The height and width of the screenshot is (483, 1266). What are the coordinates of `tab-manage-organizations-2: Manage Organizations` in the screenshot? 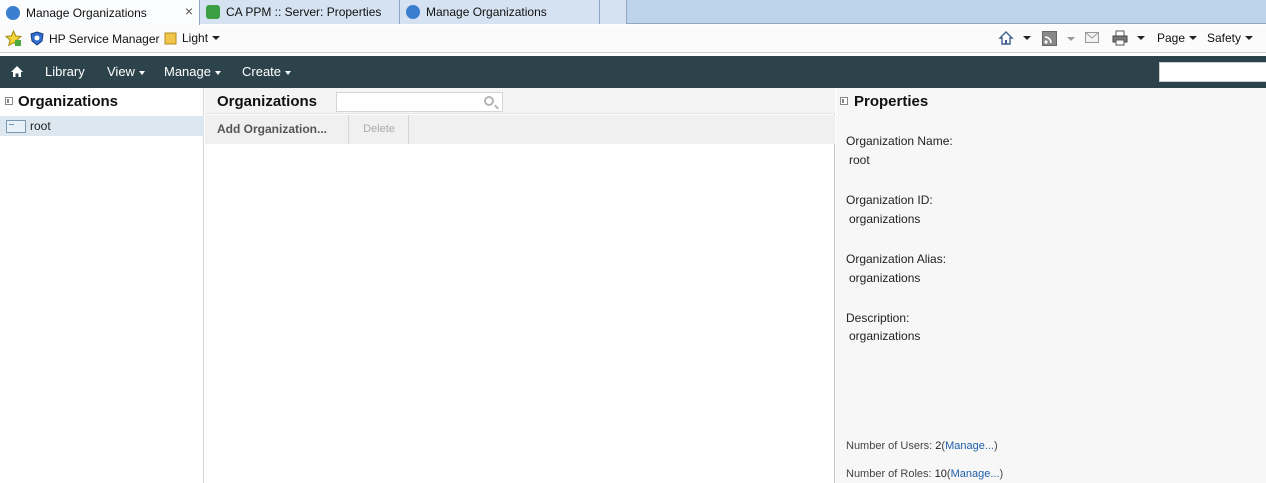 It's located at (500, 12).